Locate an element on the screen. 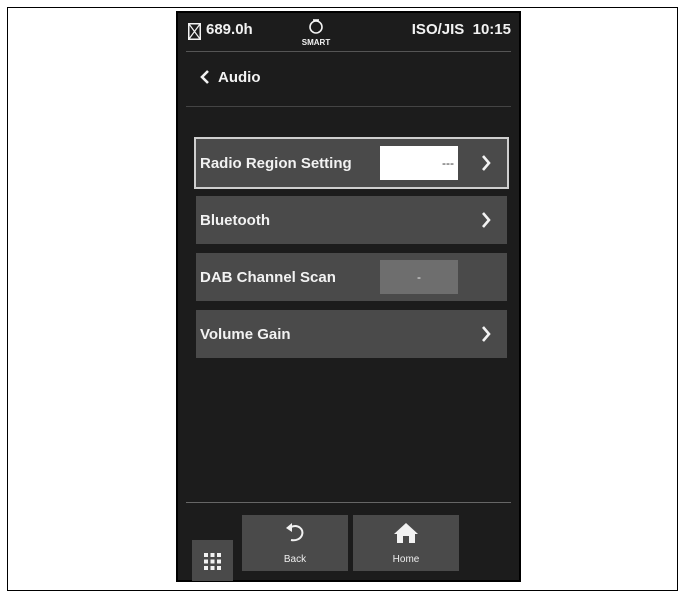 This screenshot has width=684, height=598. footer-divider is located at coordinates (348, 502).